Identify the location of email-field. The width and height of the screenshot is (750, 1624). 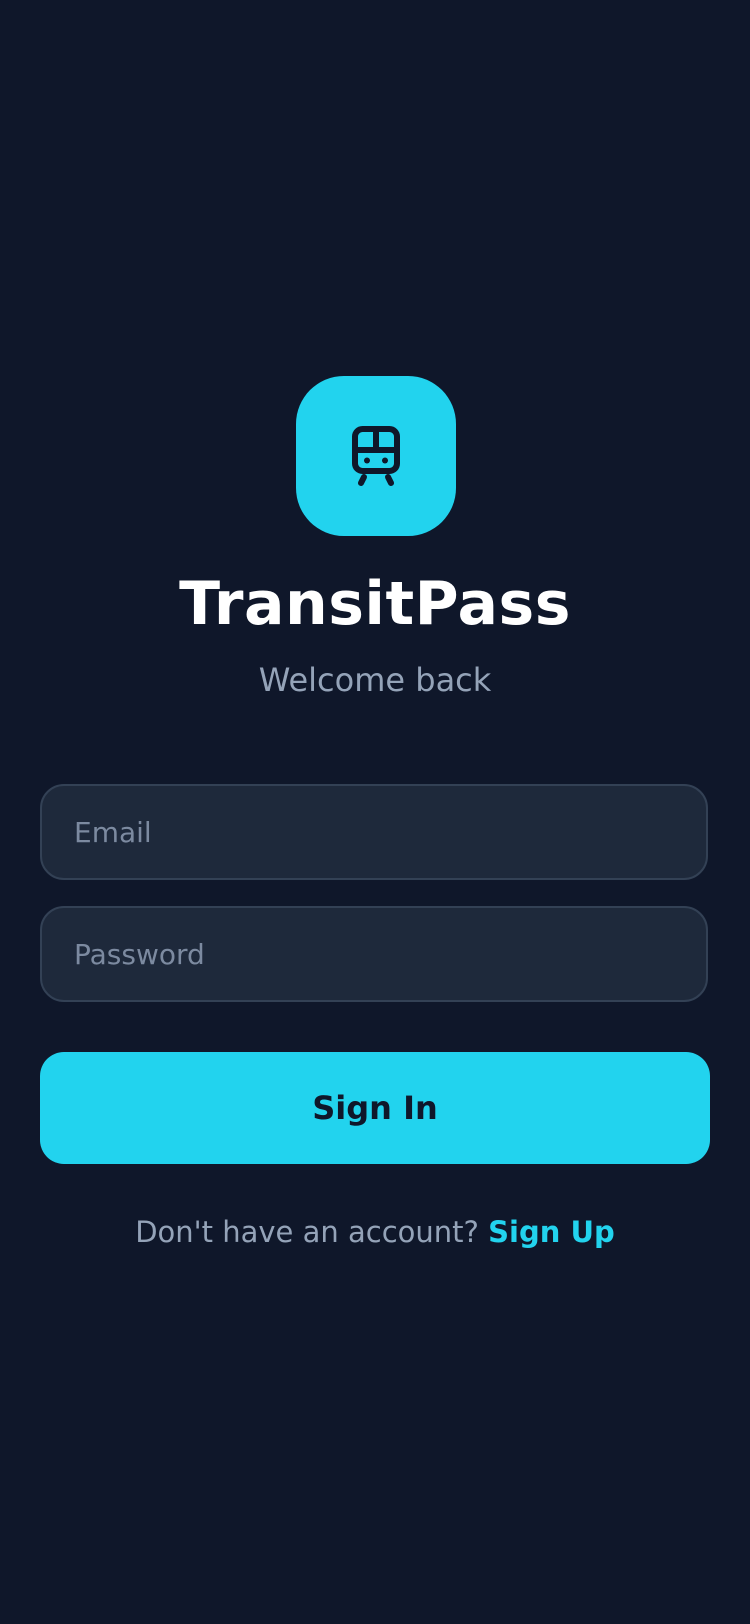
(374, 832).